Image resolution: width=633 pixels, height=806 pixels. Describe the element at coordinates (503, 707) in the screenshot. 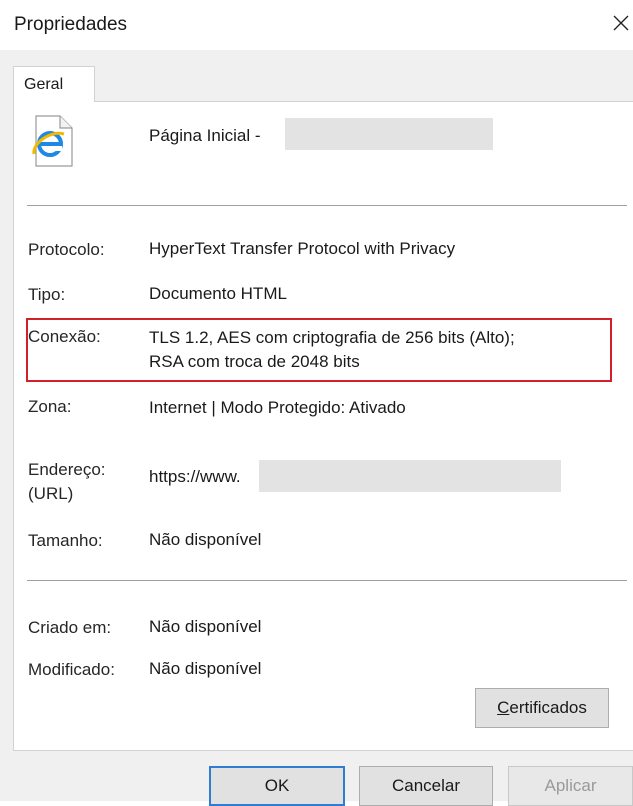

I see `certificates-accelerator: C` at that location.